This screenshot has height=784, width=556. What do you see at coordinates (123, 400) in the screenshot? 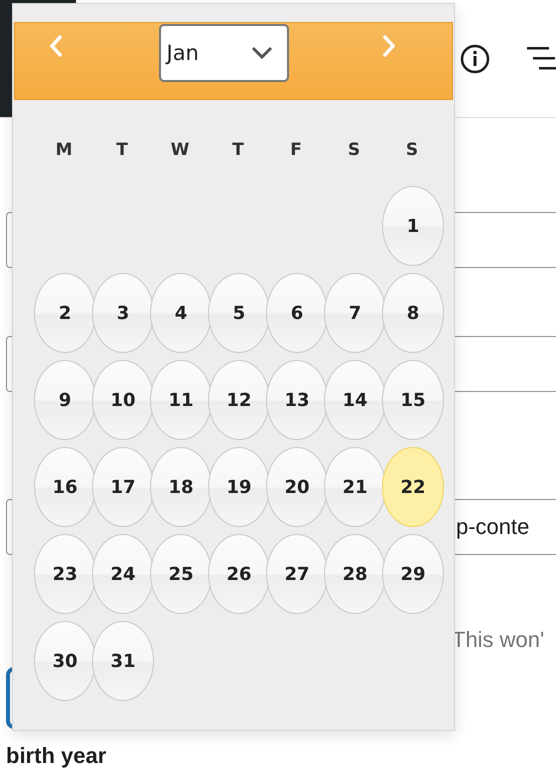
I see `day-button: 10` at bounding box center [123, 400].